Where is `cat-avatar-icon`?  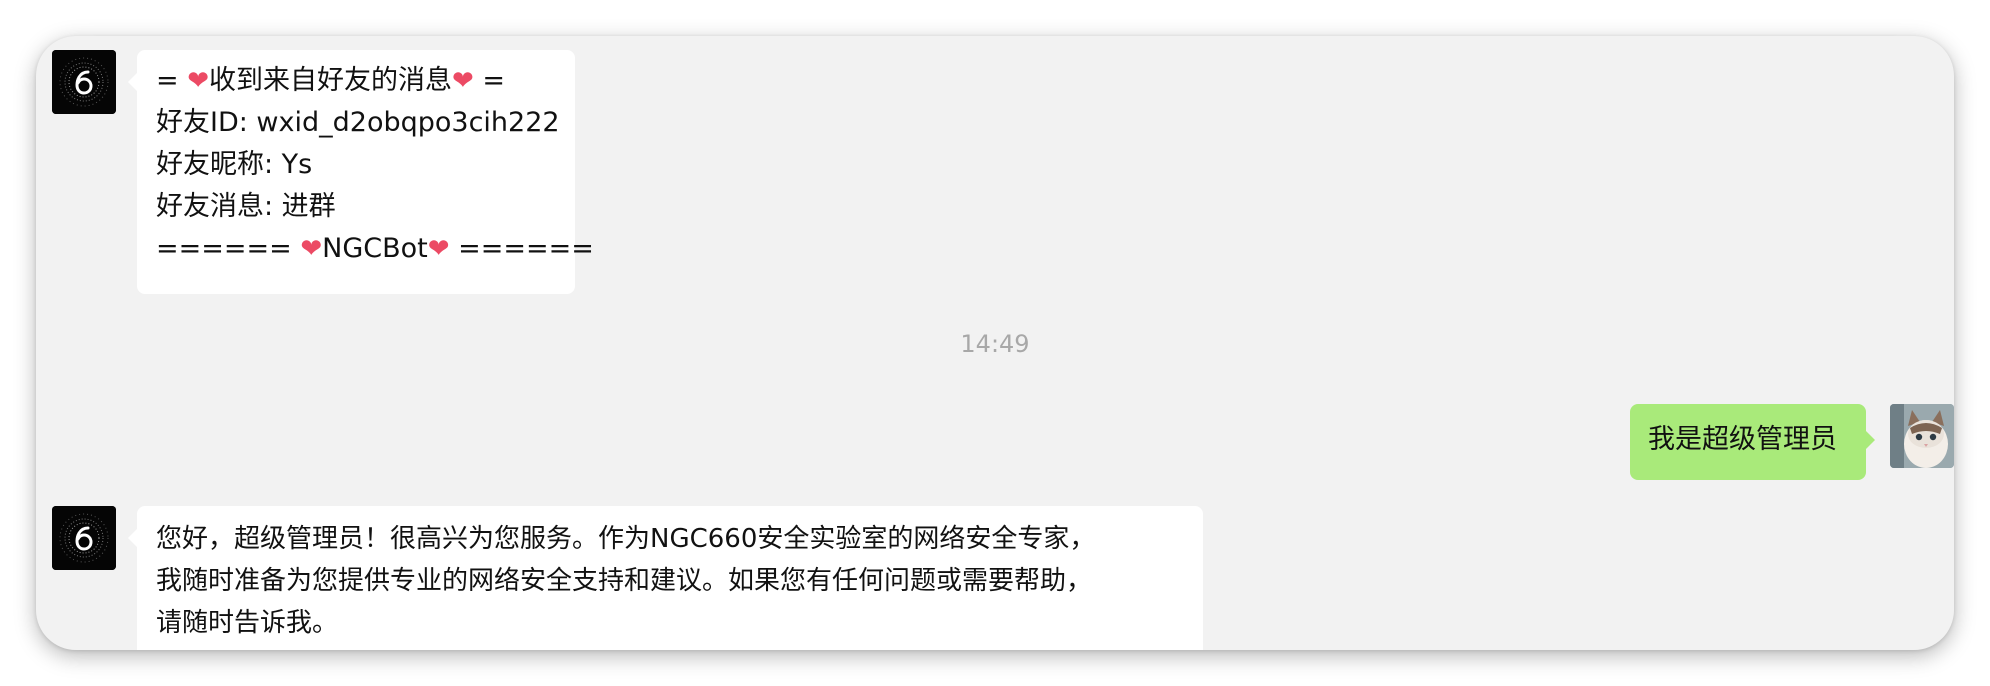
cat-avatar-icon is located at coordinates (1922, 436).